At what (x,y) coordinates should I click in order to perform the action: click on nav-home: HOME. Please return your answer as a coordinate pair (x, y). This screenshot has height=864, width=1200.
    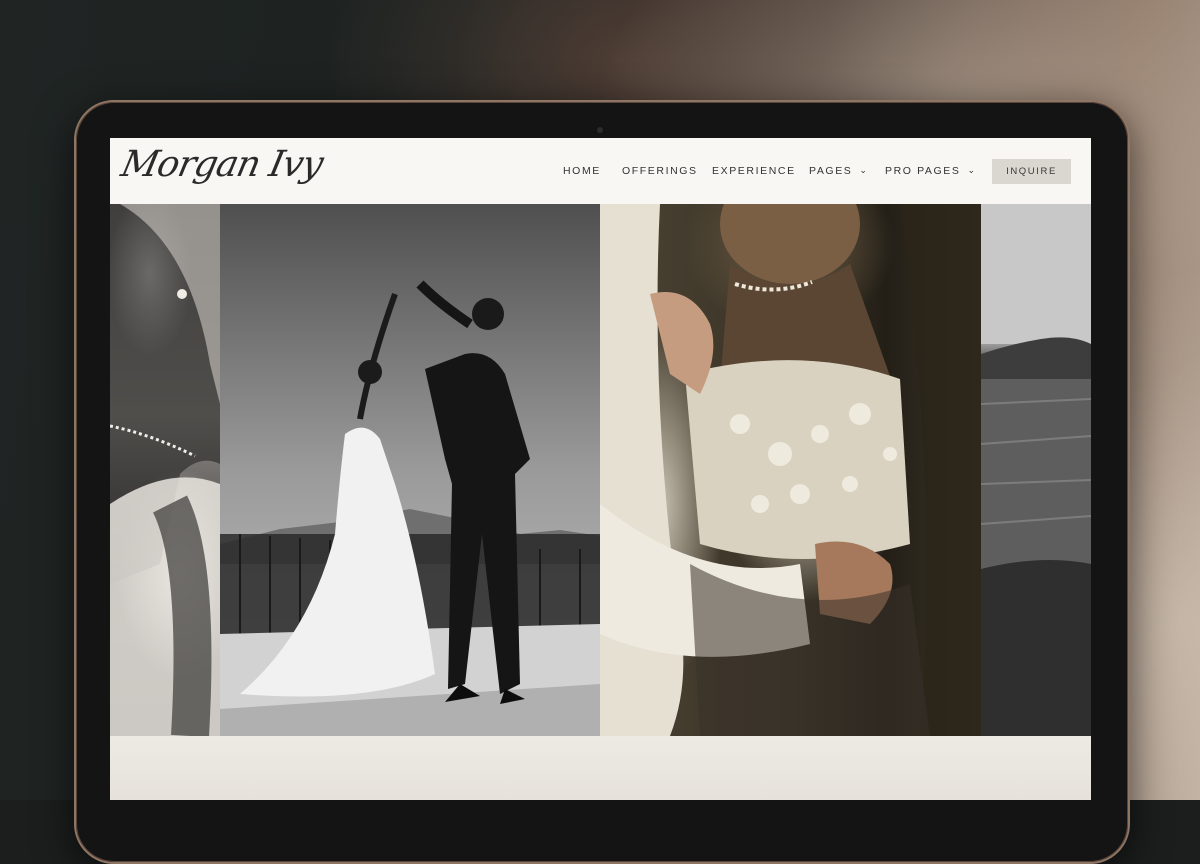
    Looking at the image, I should click on (582, 171).